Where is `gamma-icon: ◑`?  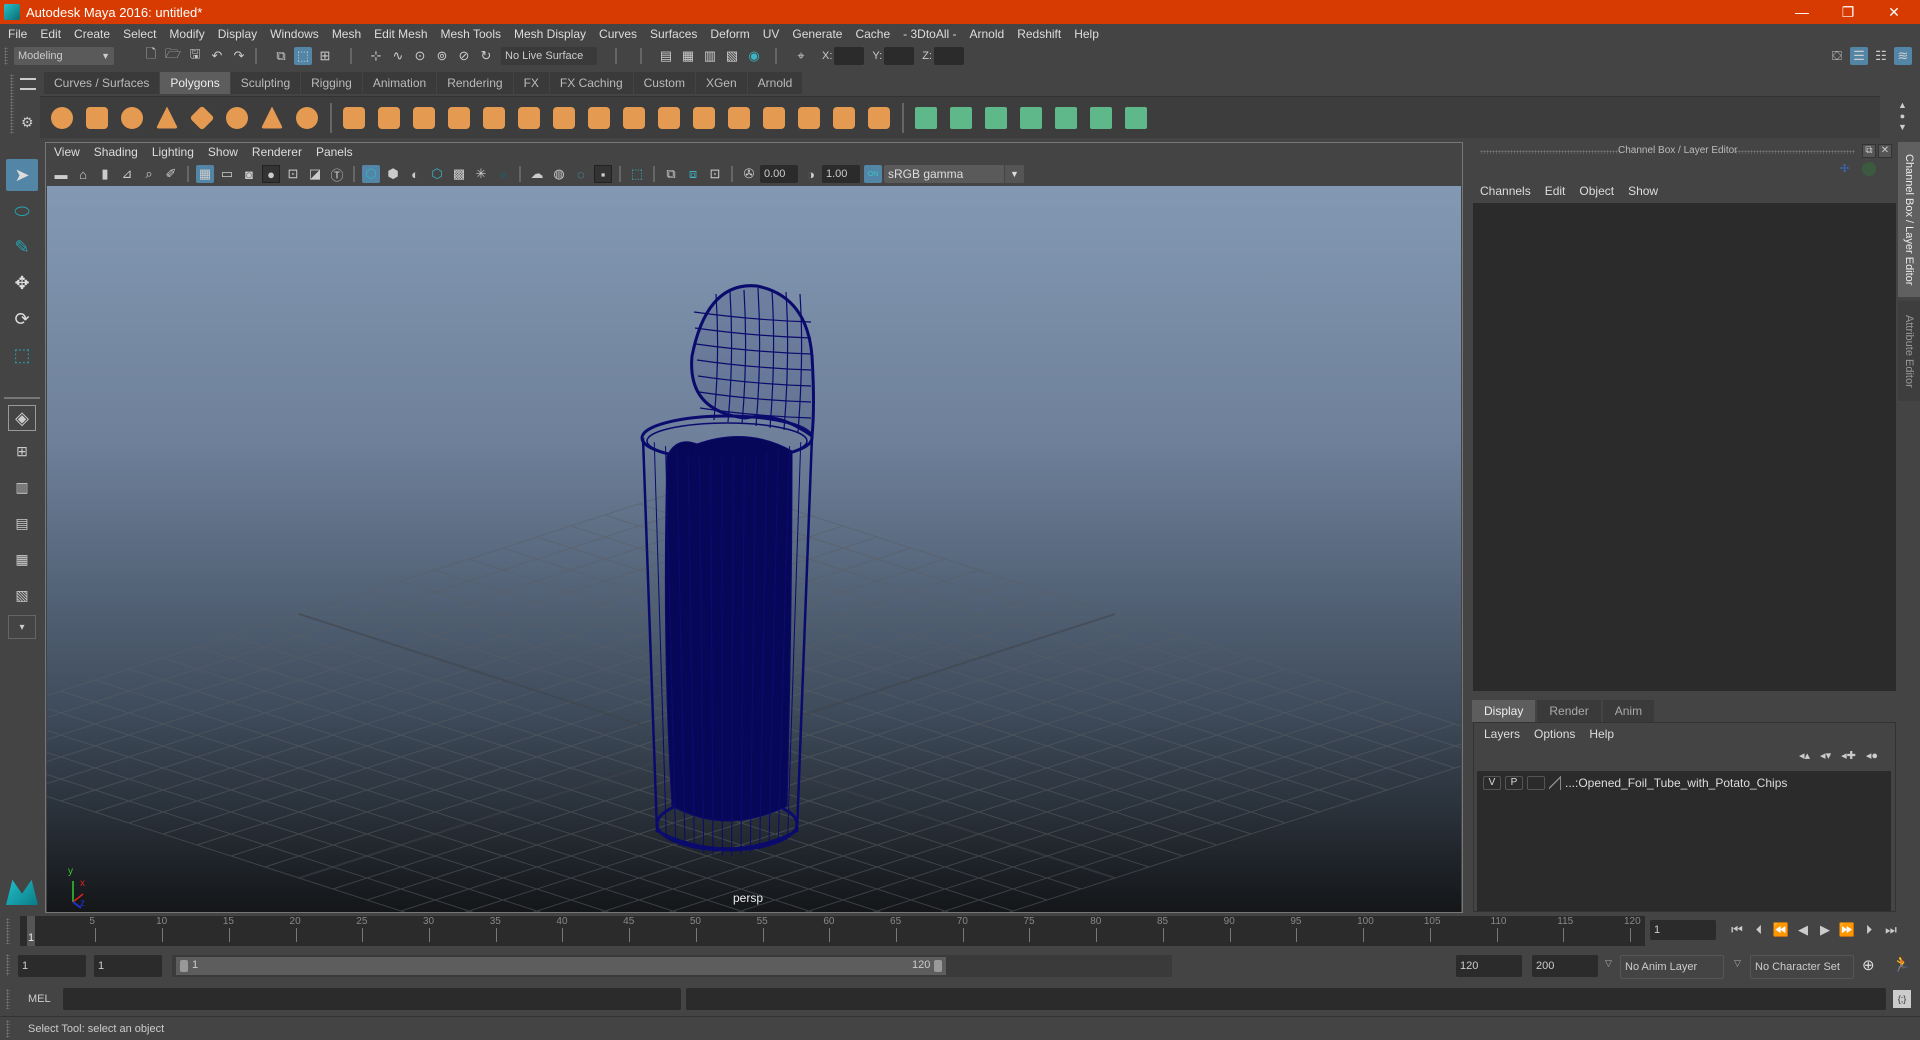 gamma-icon: ◑ is located at coordinates (811, 174).